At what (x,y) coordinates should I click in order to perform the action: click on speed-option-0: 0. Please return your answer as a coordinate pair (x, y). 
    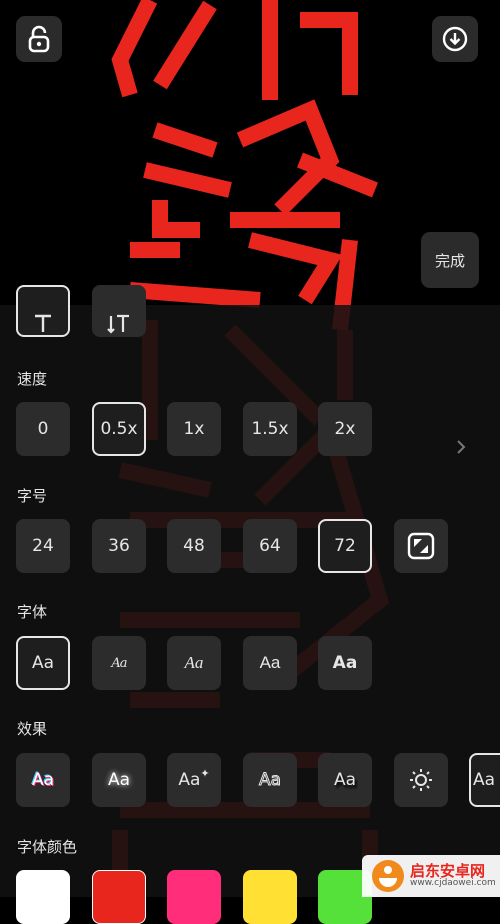
    Looking at the image, I should click on (43, 429).